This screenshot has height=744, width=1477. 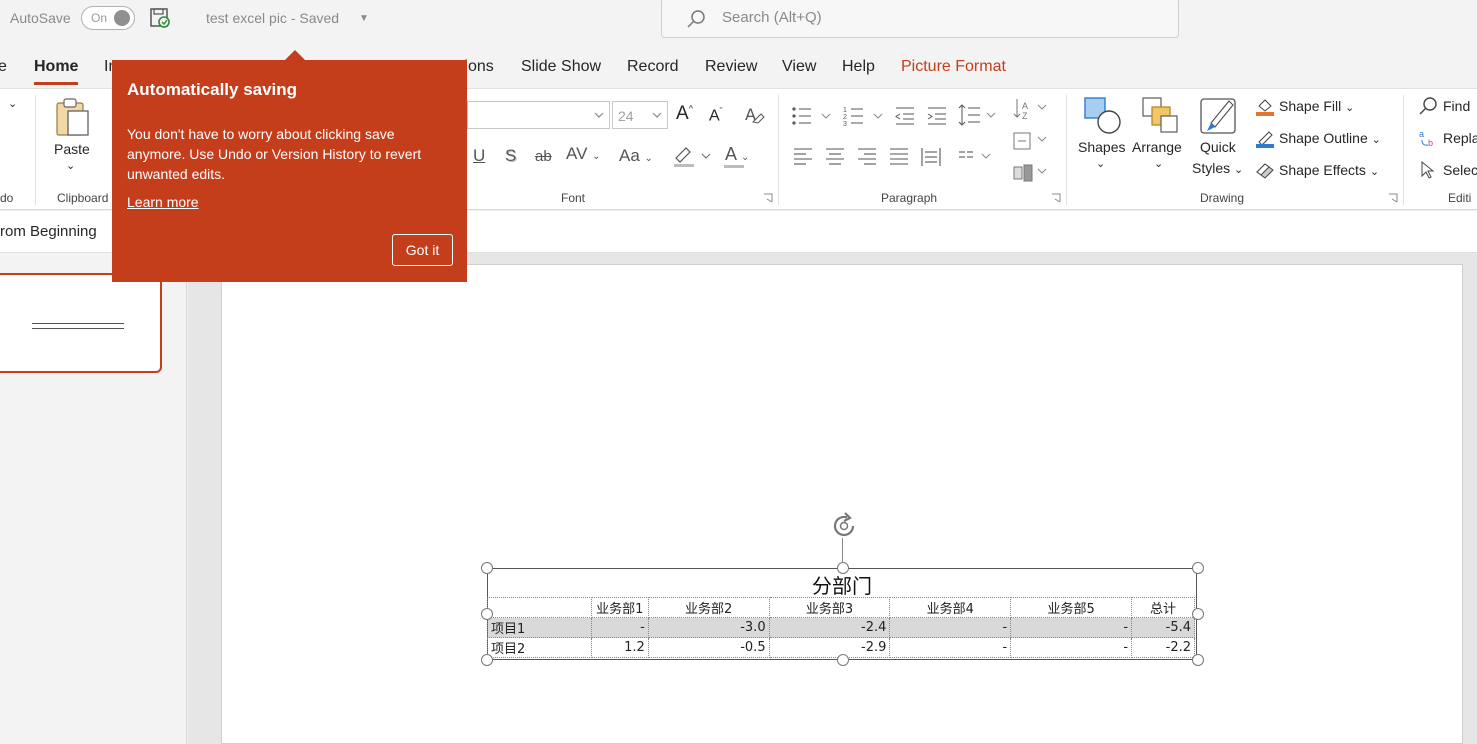 I want to click on tab-help: Help, so click(x=858, y=67).